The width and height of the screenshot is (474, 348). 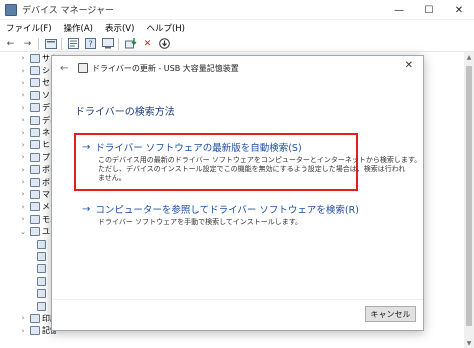 What do you see at coordinates (227, 209) in the screenshot?
I see `option-browse-computer-title: コンピューターを参照してドライバー ソフトウェアを検索(R)` at bounding box center [227, 209].